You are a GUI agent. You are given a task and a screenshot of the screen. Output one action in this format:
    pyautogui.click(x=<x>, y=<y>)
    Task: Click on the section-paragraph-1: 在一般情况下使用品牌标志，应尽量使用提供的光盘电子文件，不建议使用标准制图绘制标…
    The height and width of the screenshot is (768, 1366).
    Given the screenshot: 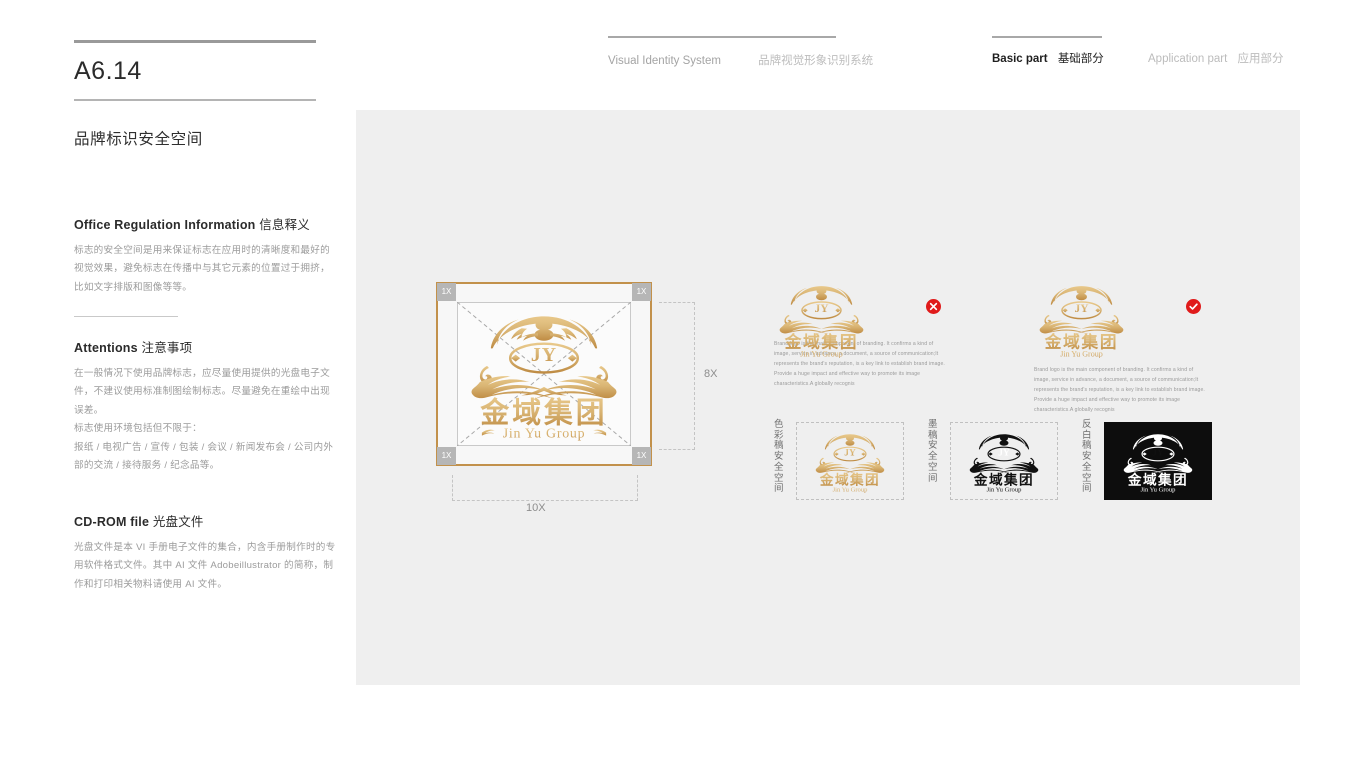 What is the action you would take?
    pyautogui.click(x=202, y=392)
    